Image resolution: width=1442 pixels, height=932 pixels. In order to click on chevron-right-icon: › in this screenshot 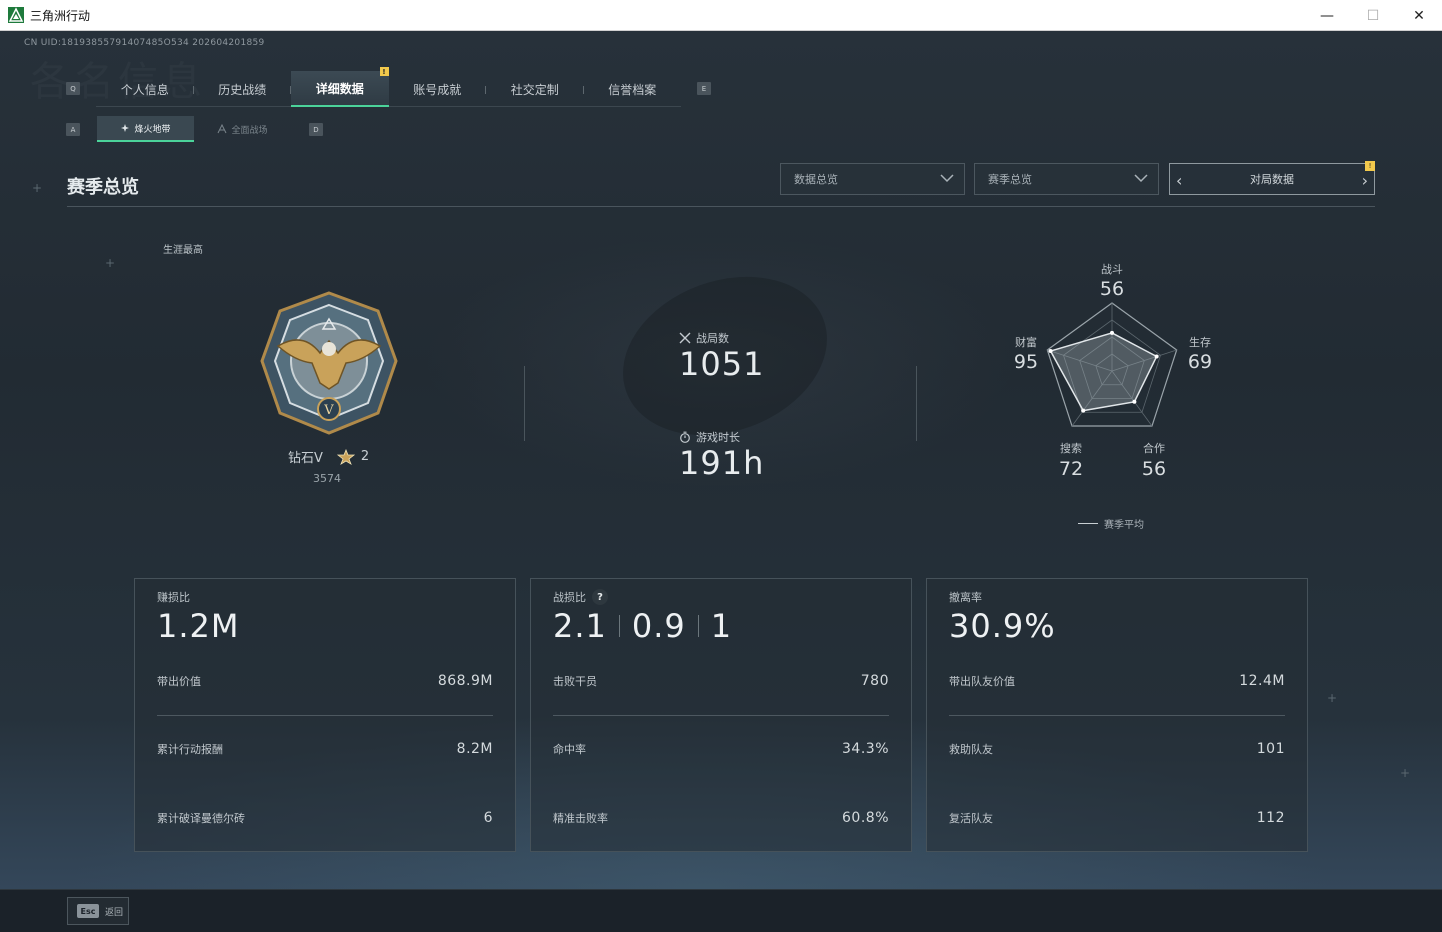, I will do `click(1365, 180)`.